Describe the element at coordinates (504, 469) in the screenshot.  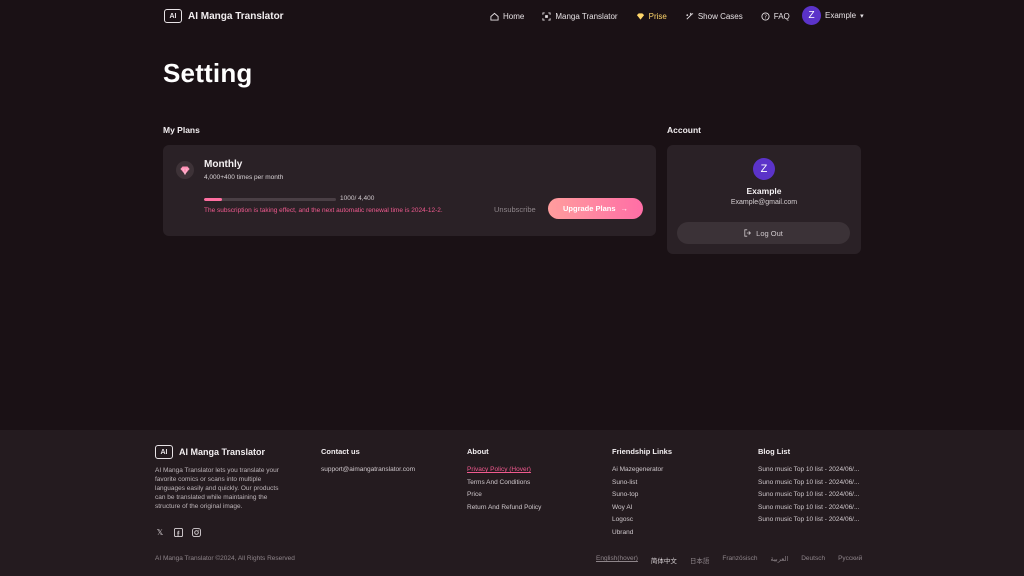
I see `privacy-policy-link: Privacy Policy (Hover)` at that location.